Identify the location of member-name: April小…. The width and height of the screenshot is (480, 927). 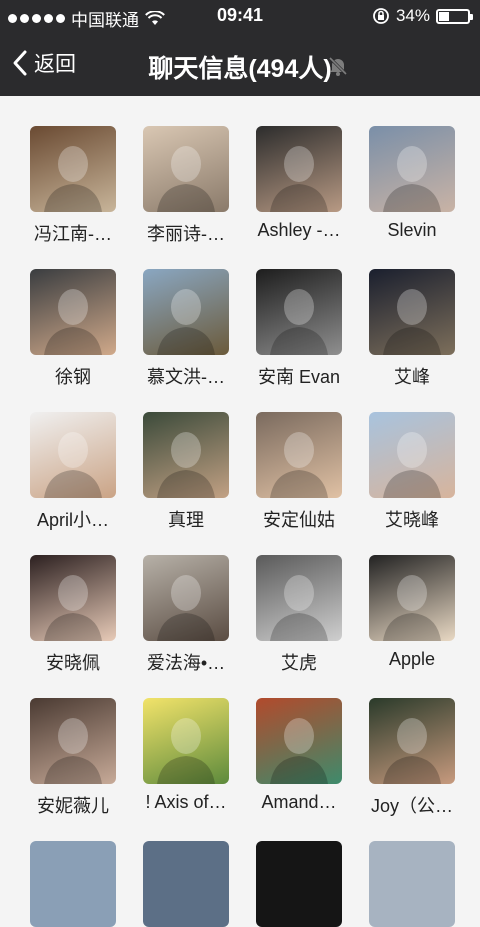
(72, 520).